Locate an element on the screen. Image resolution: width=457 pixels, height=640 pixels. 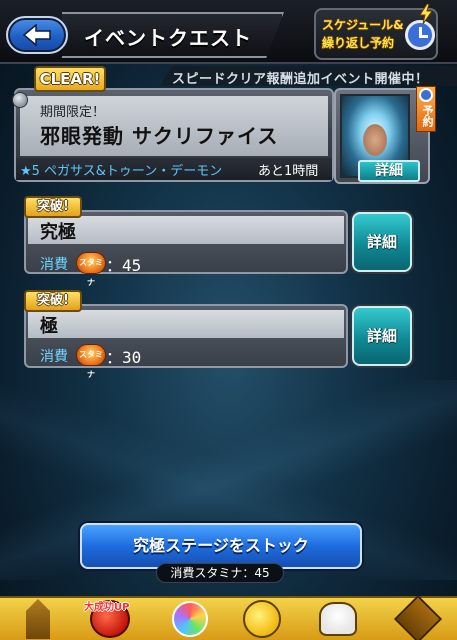
nav-monster-box is located at coordinates (262, 619).